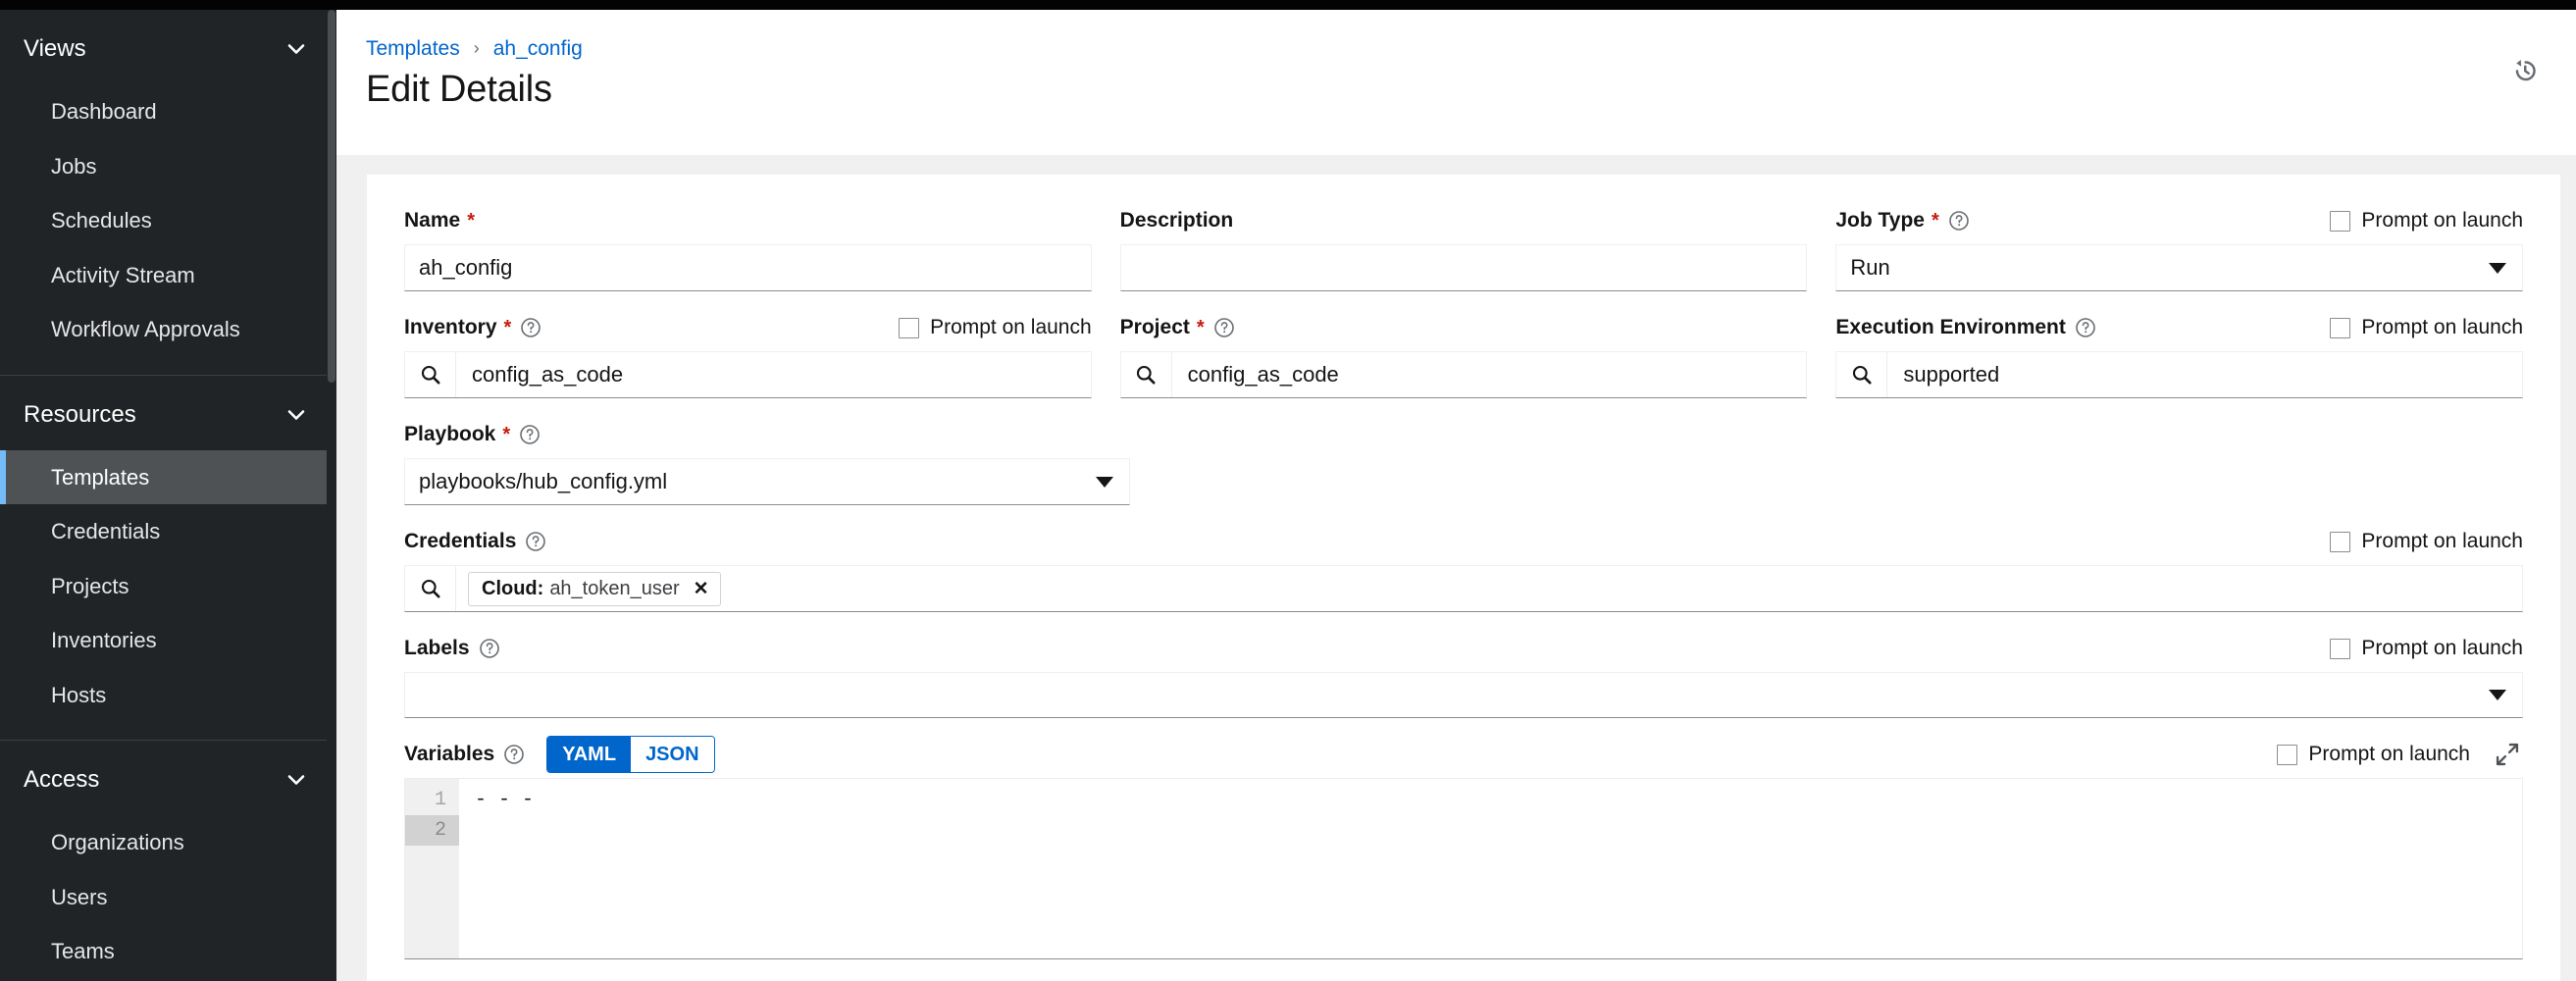 The width and height of the screenshot is (2576, 981). What do you see at coordinates (538, 49) in the screenshot?
I see `breadcrumb-item-ah-config: ah_config` at bounding box center [538, 49].